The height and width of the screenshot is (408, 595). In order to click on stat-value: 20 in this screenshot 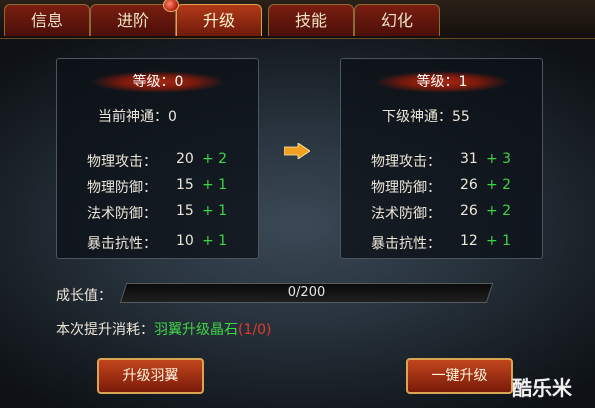, I will do `click(185, 159)`.